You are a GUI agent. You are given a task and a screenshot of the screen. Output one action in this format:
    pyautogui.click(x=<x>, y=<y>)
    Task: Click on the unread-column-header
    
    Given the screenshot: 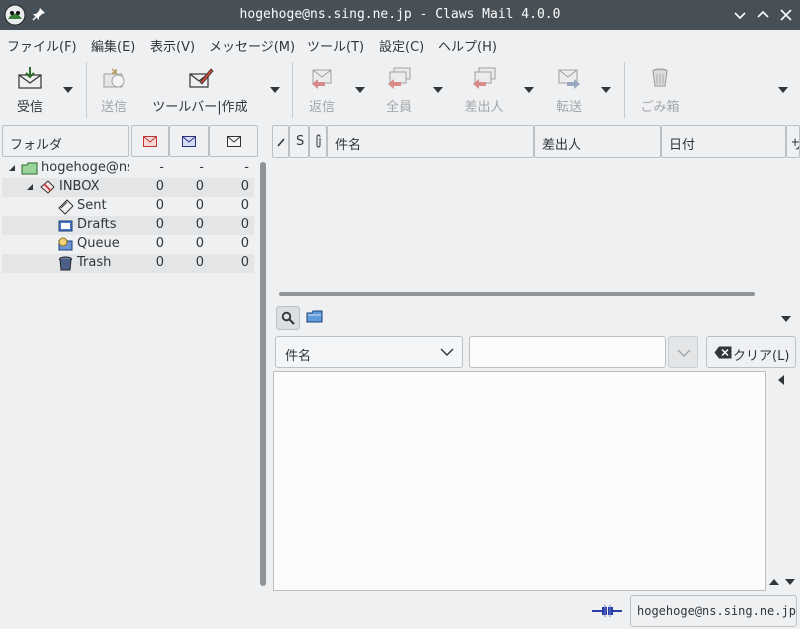 What is the action you would take?
    pyautogui.click(x=189, y=141)
    